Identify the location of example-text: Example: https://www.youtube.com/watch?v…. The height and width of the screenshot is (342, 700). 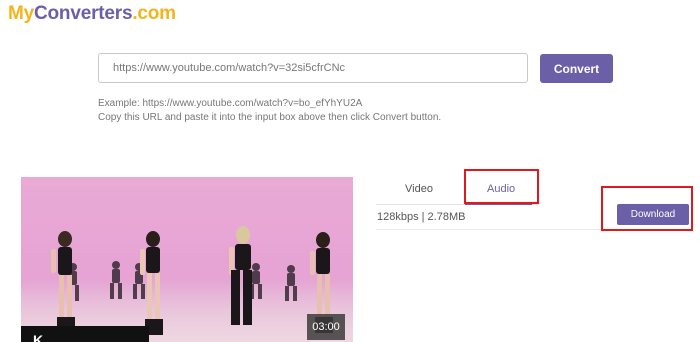
(230, 103).